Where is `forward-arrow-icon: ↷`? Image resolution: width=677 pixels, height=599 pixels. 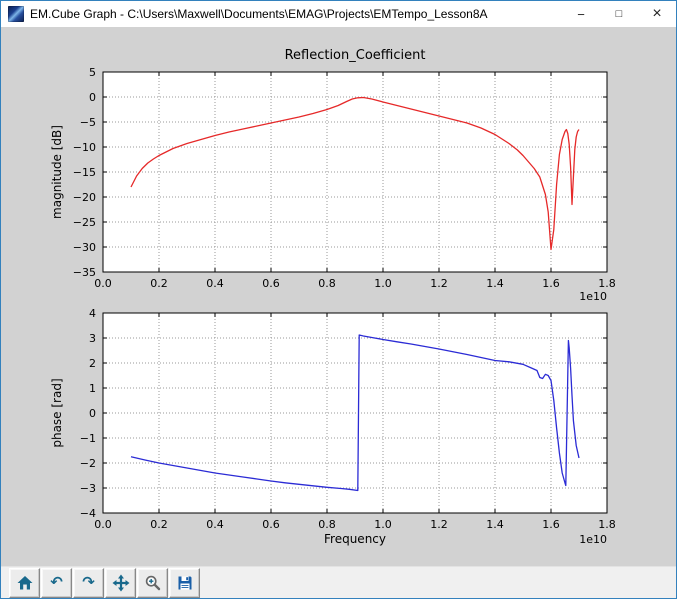 forward-arrow-icon: ↷ is located at coordinates (88, 582).